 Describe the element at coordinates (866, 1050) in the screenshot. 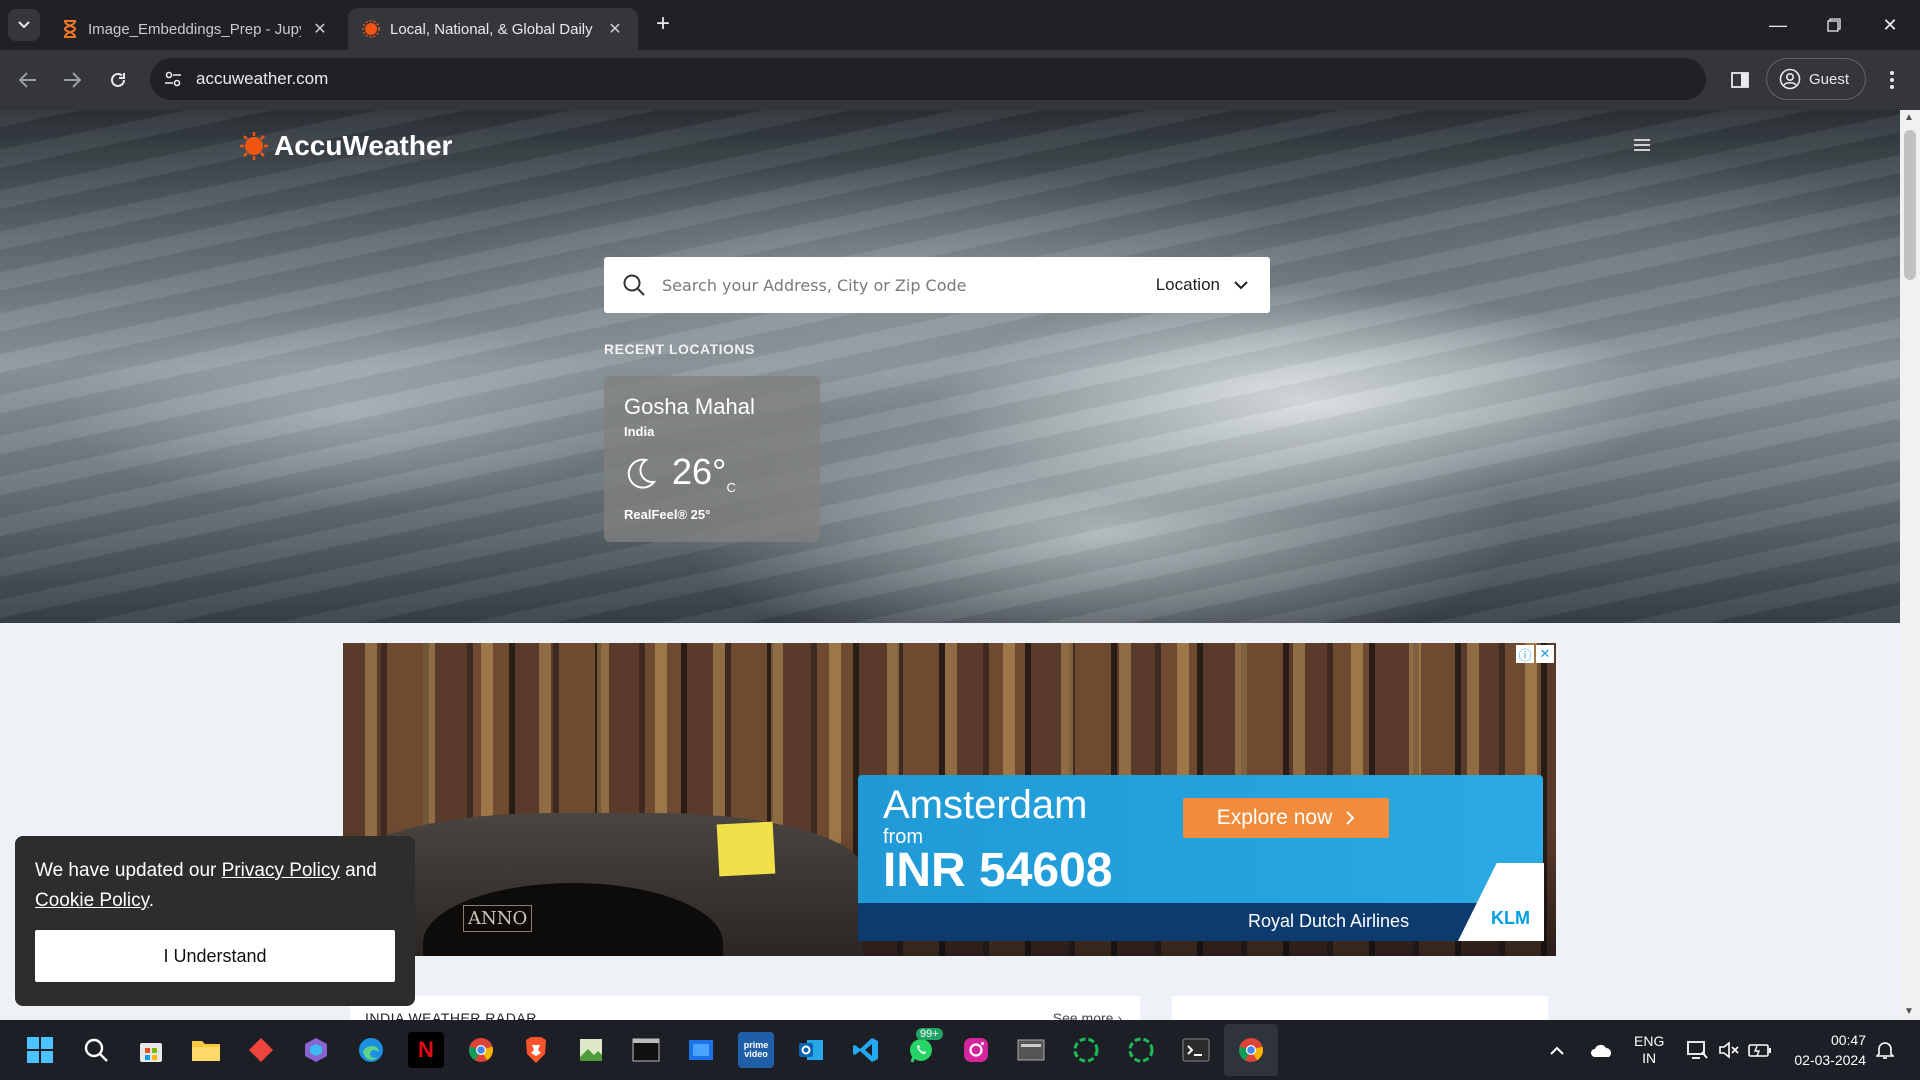

I see `vscode-icon` at that location.